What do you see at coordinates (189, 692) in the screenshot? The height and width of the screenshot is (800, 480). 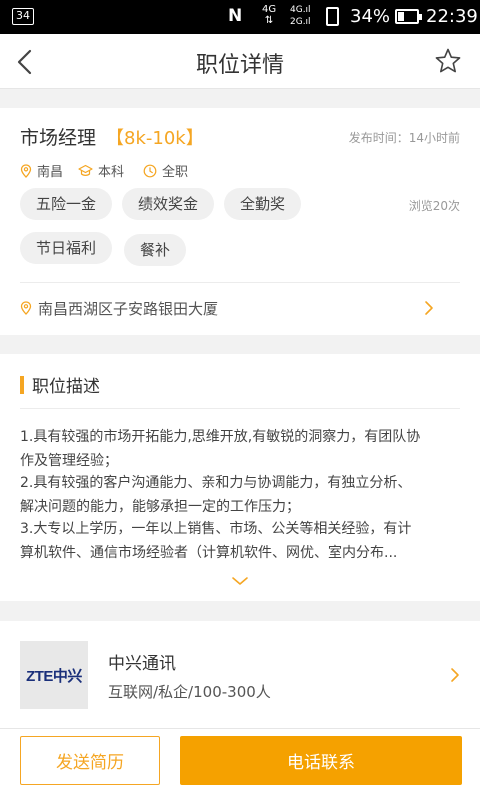 I see `company-info: 互联网/私企/100-300人` at bounding box center [189, 692].